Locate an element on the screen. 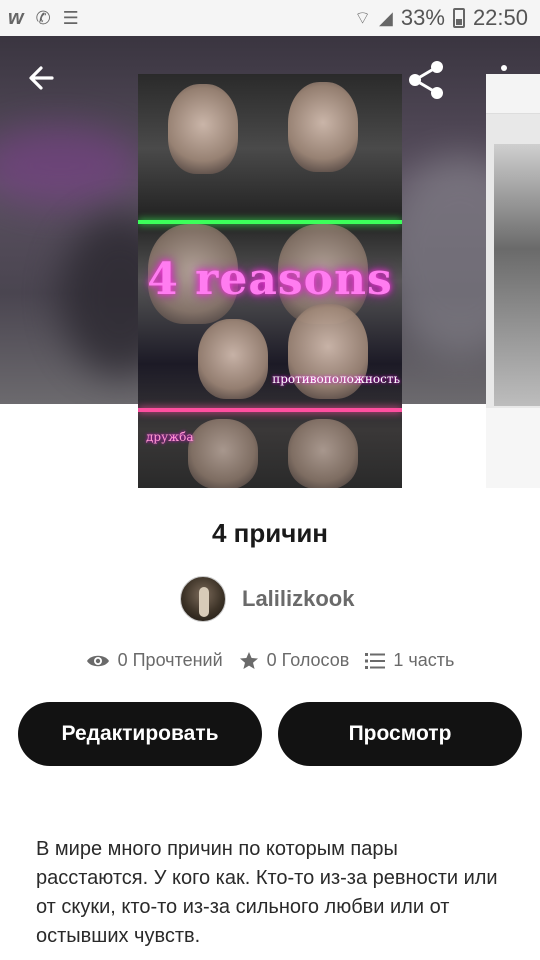 This screenshot has height=960, width=540. next-cover-preview is located at coordinates (513, 281).